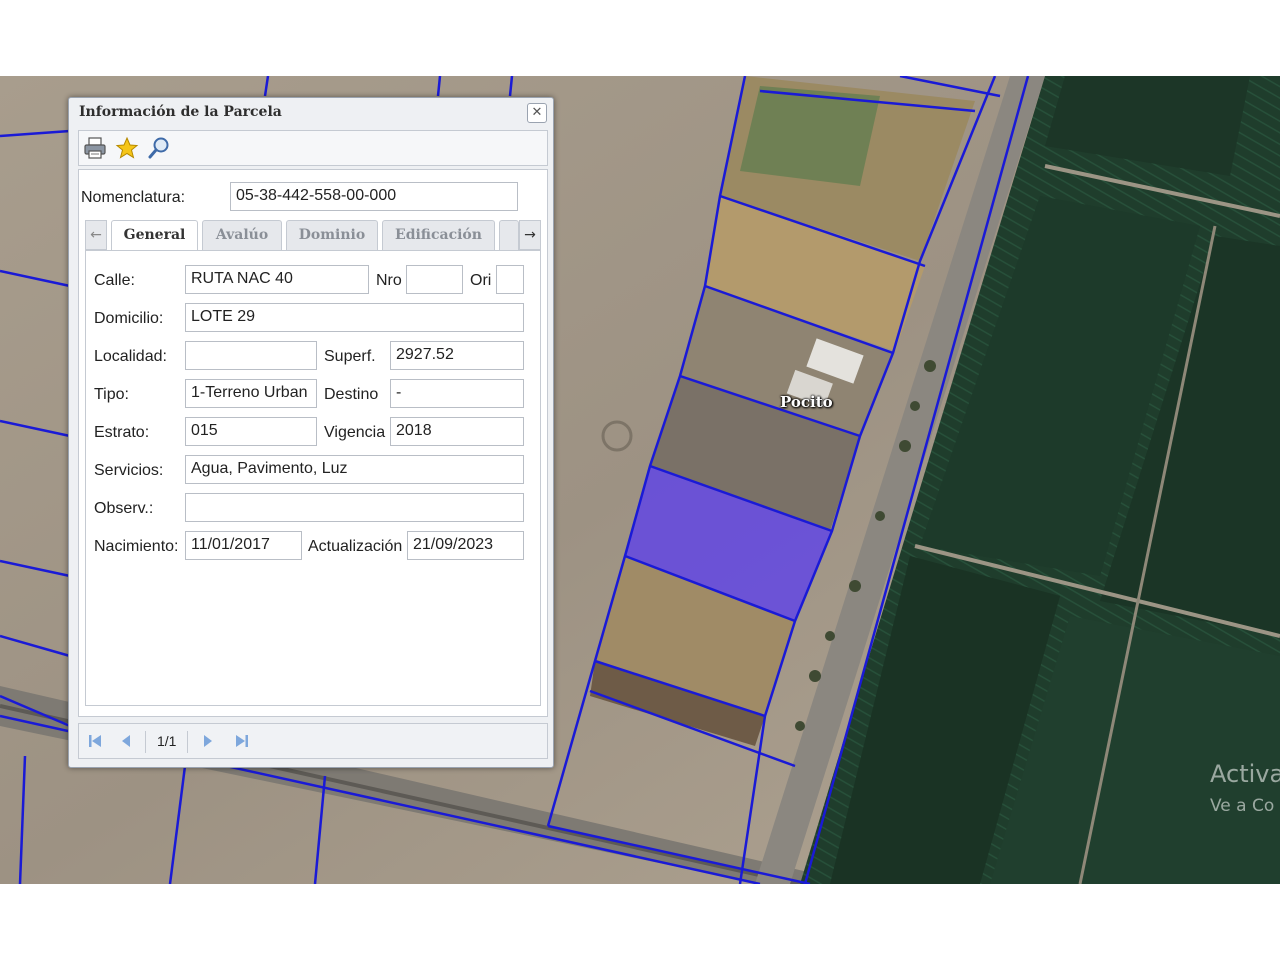  Describe the element at coordinates (350, 356) in the screenshot. I see `superf-label: Superf.` at that location.